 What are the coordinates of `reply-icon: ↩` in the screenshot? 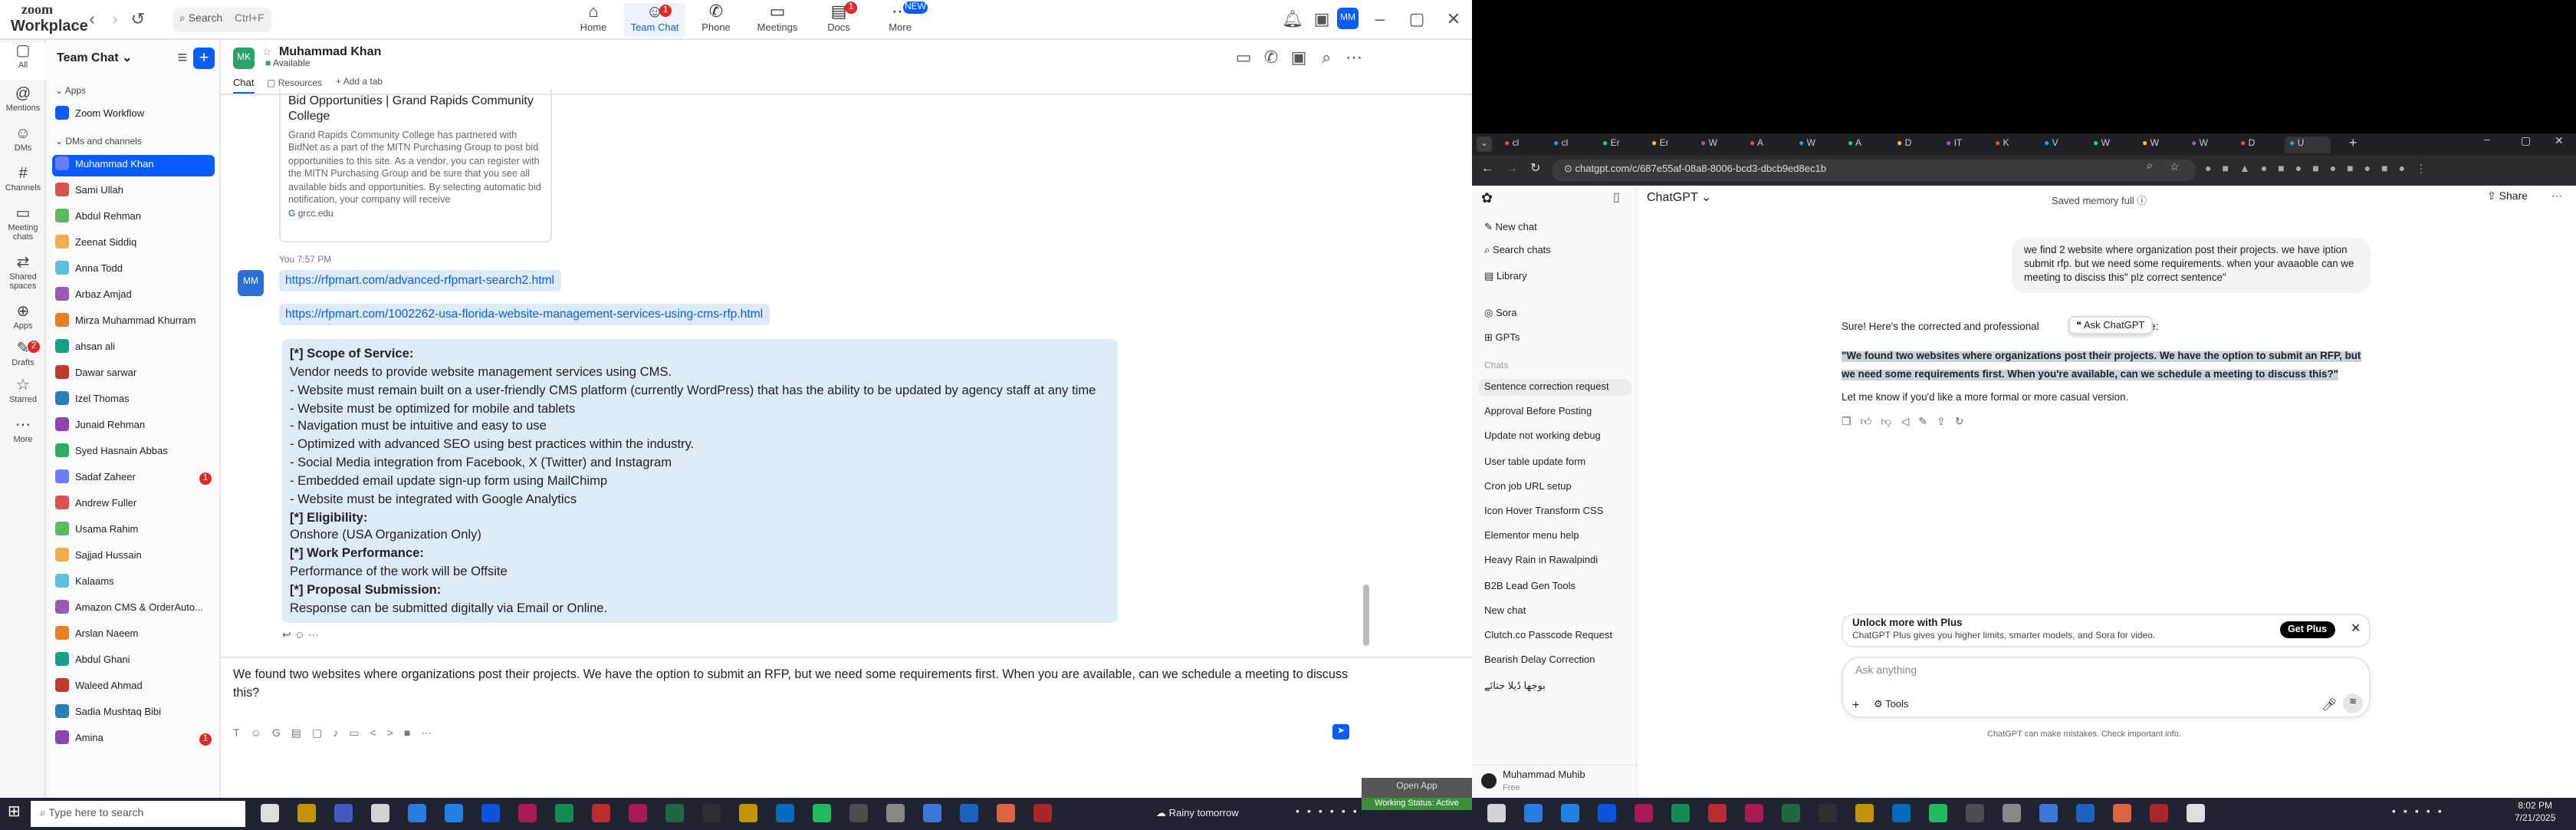 It's located at (287, 636).